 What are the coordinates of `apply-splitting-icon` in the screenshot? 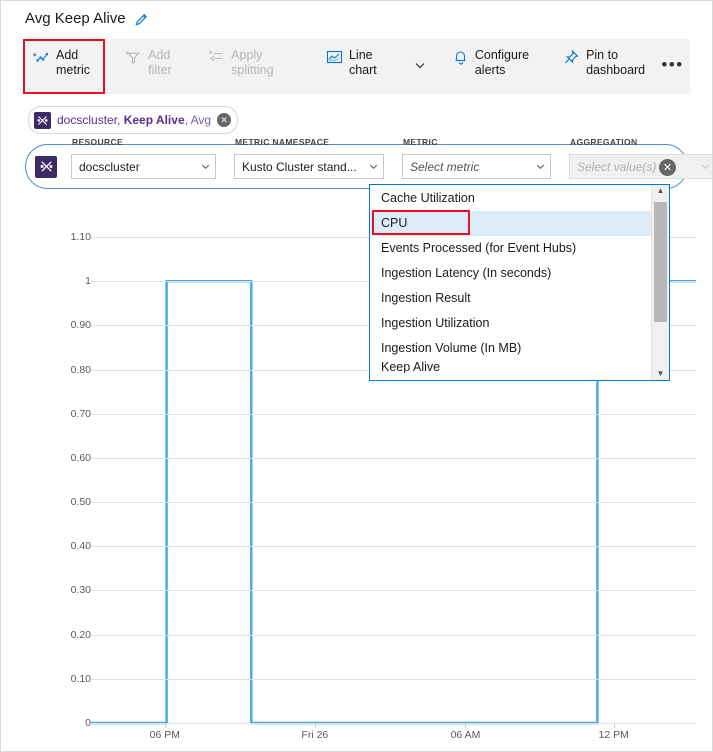 It's located at (216, 57).